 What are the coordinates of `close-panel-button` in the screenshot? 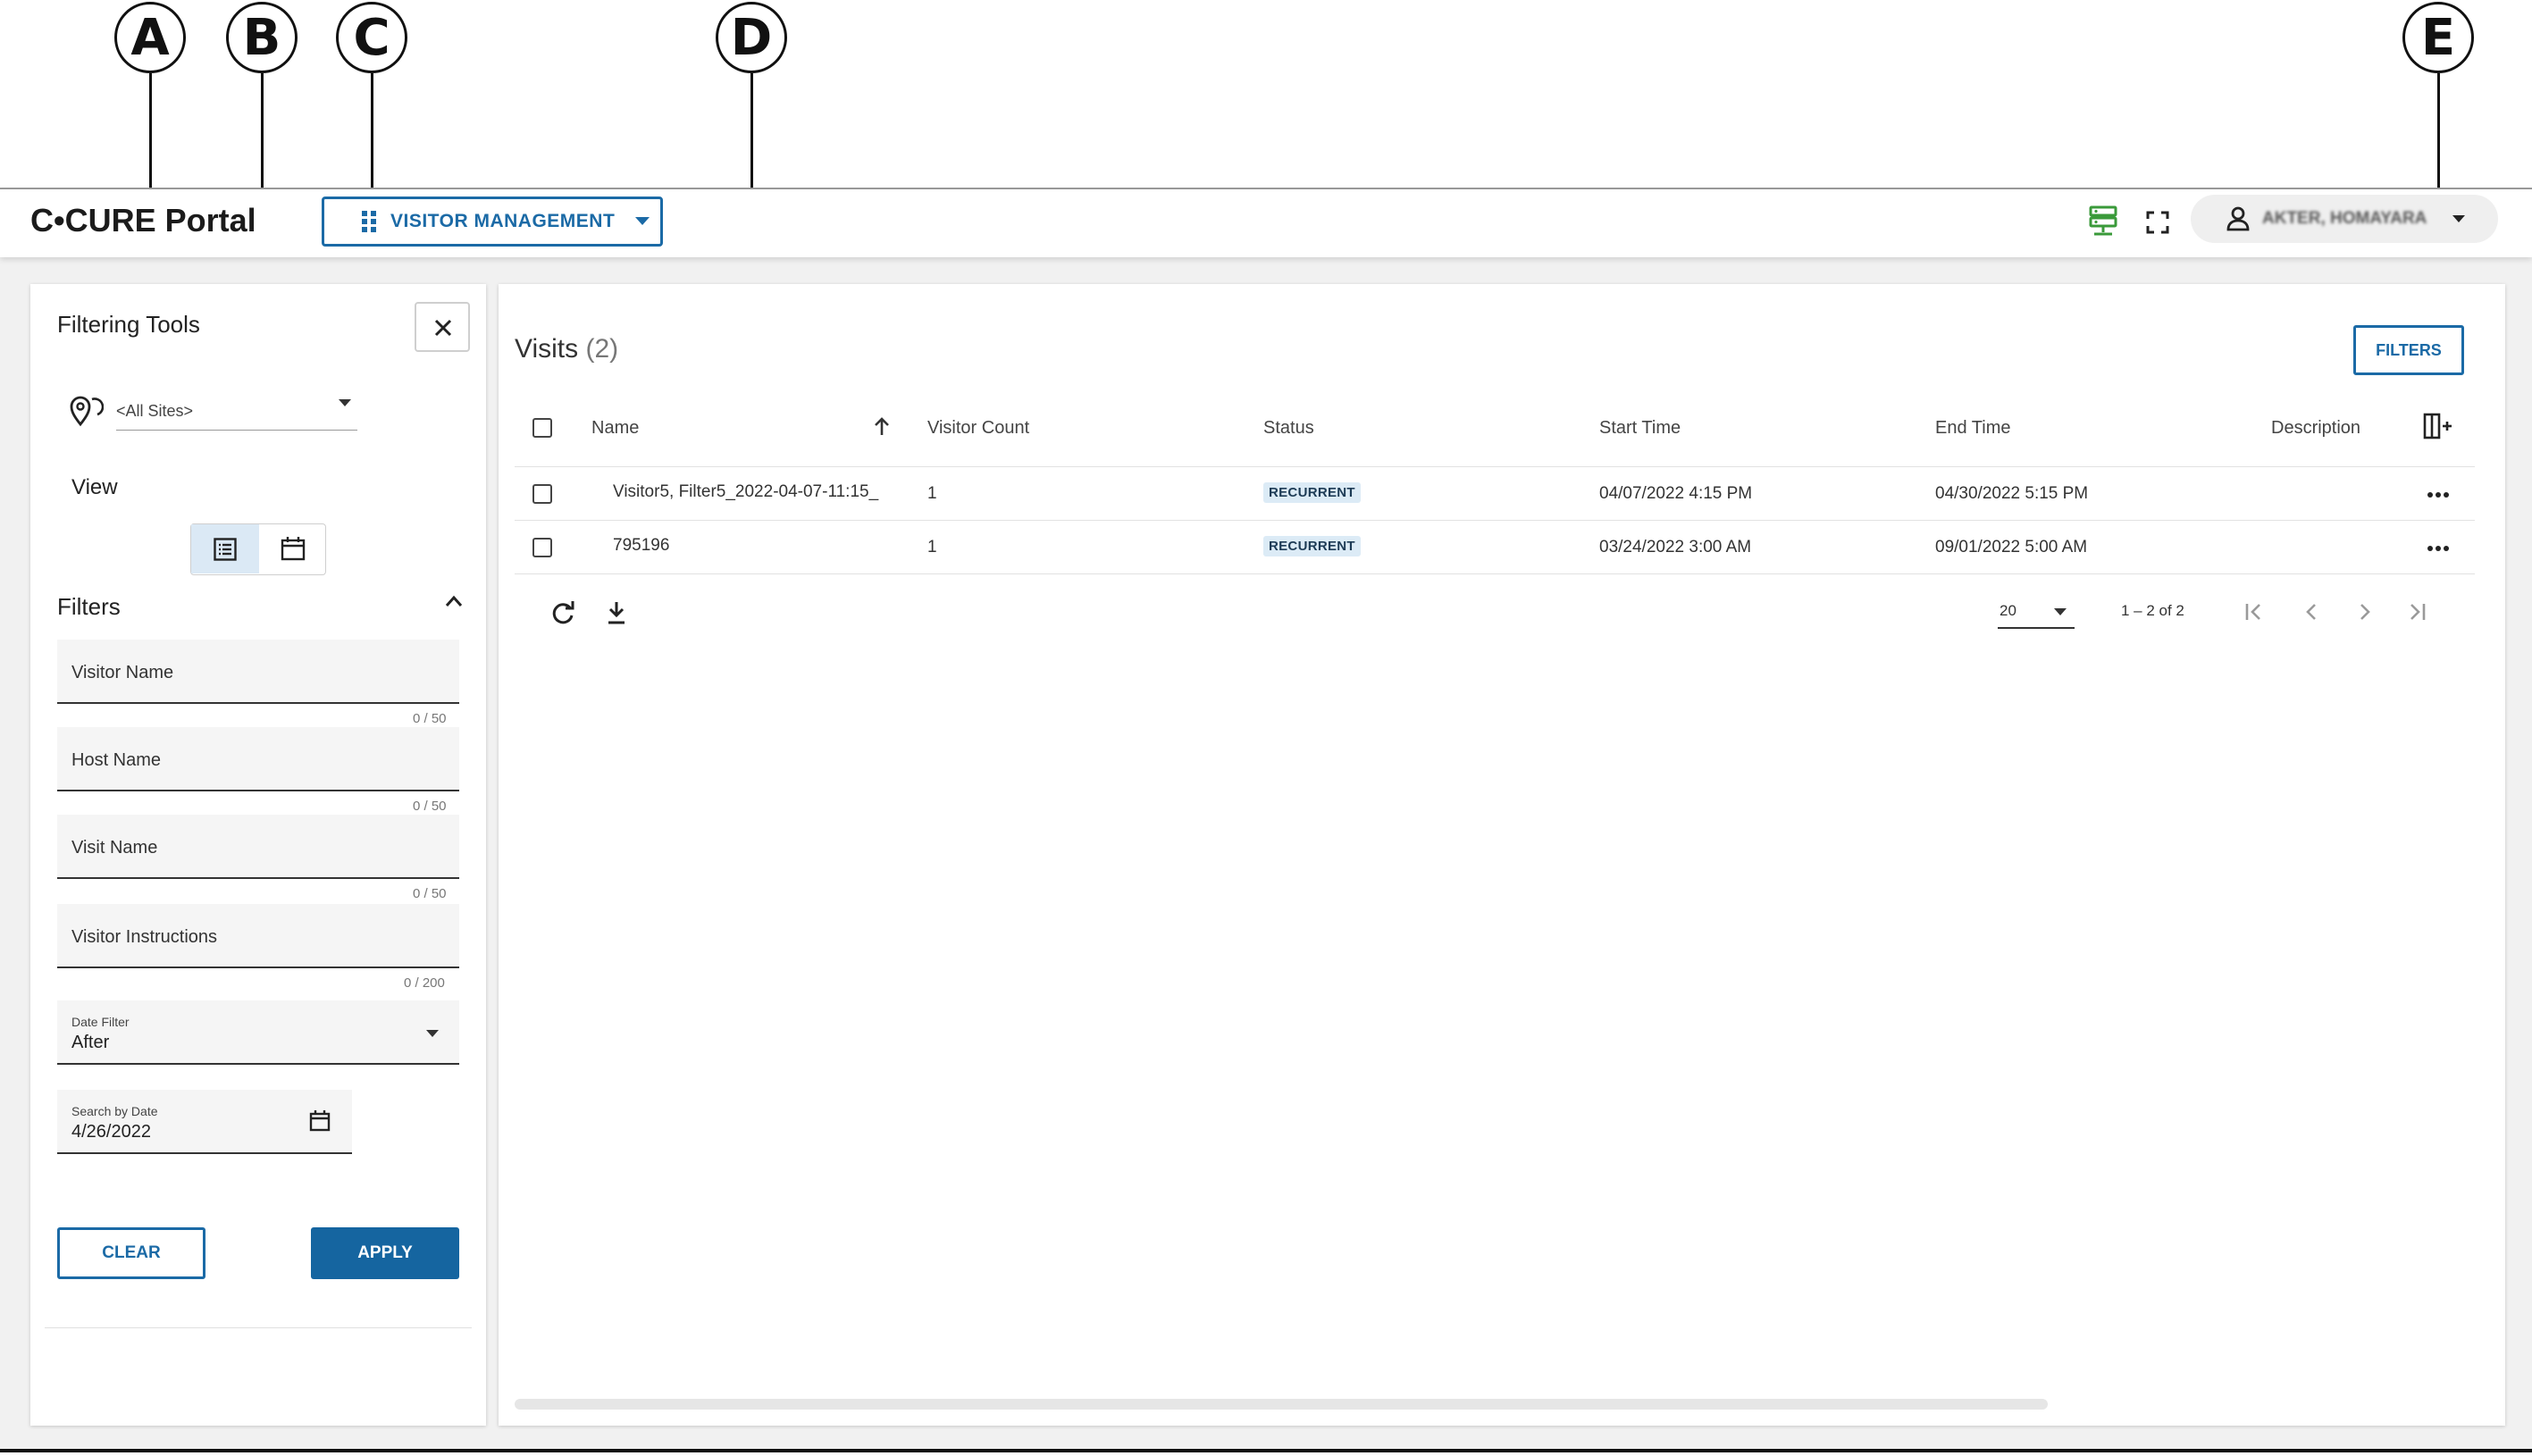 It's located at (442, 327).